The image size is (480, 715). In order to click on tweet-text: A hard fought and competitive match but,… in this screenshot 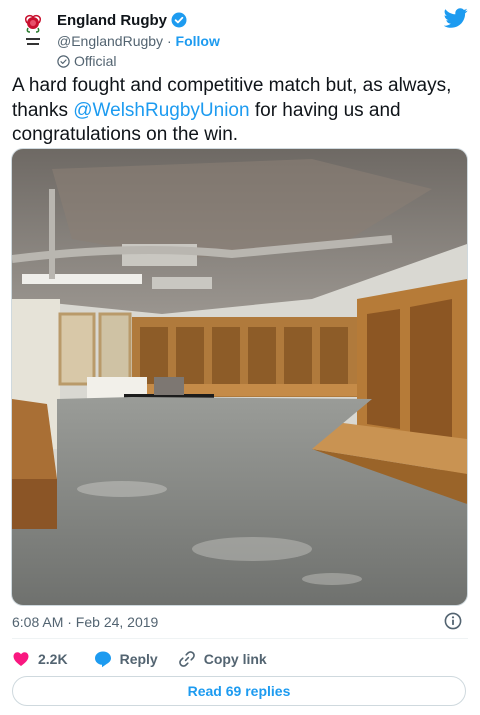, I will do `click(237, 111)`.